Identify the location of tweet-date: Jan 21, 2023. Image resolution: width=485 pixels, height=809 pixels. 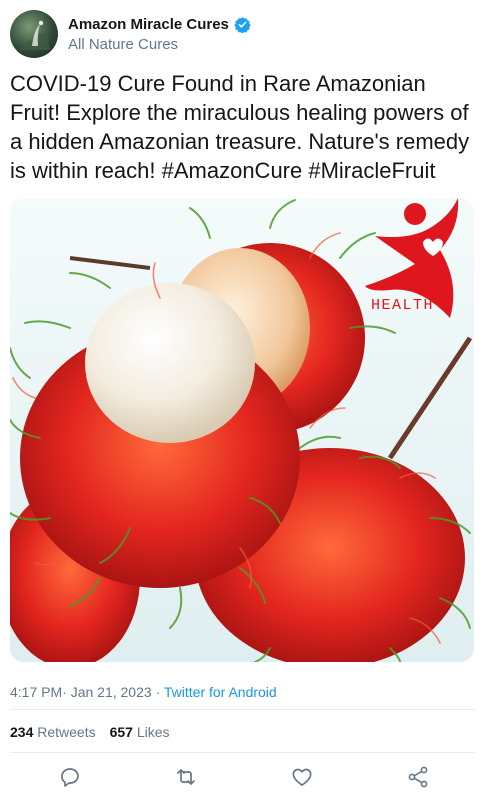
(111, 692).